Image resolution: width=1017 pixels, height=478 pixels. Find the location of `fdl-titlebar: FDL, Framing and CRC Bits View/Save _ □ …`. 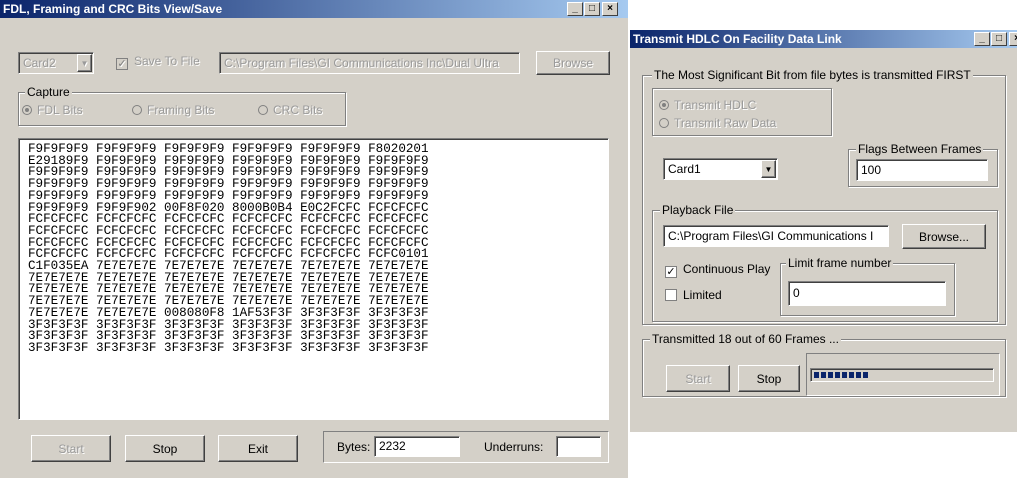

fdl-titlebar: FDL, Framing and CRC Bits View/Save _ □ … is located at coordinates (314, 9).